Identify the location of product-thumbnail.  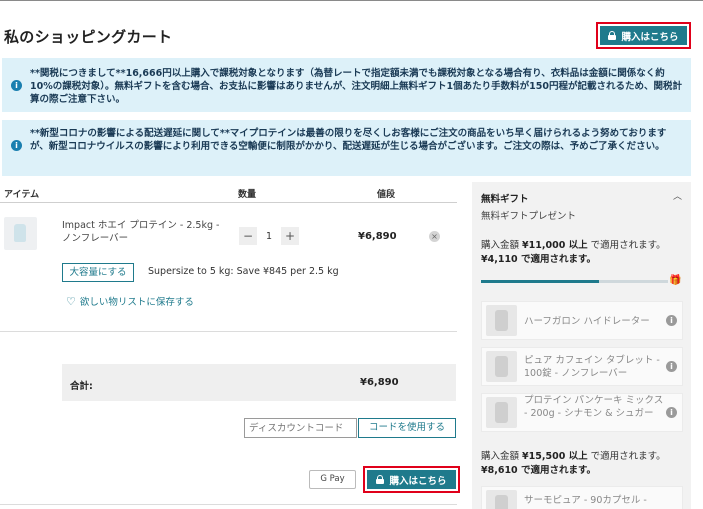
(20, 233).